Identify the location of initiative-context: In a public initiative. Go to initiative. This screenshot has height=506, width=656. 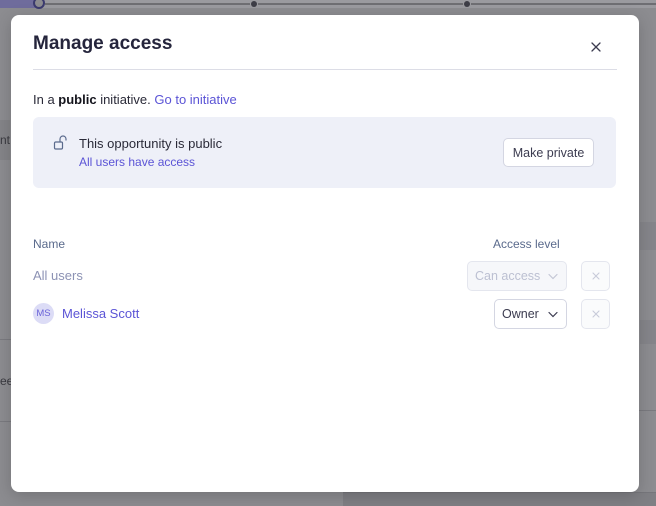
(135, 99).